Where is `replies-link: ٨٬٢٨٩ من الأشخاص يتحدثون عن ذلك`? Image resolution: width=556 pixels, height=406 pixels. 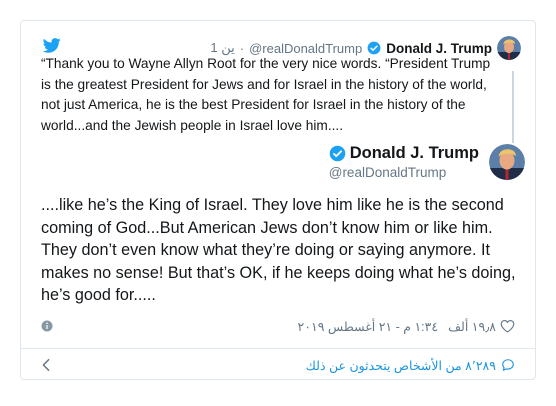
replies-link: ٨٬٢٨٩ من الأشخاص يتحدثون عن ذلك is located at coordinates (410, 365).